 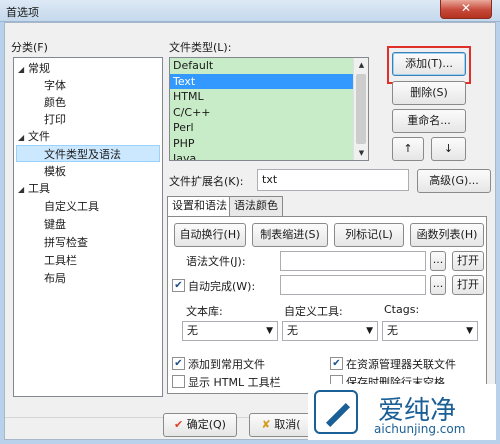 What do you see at coordinates (269, 128) in the screenshot?
I see `list-item: Perl` at bounding box center [269, 128].